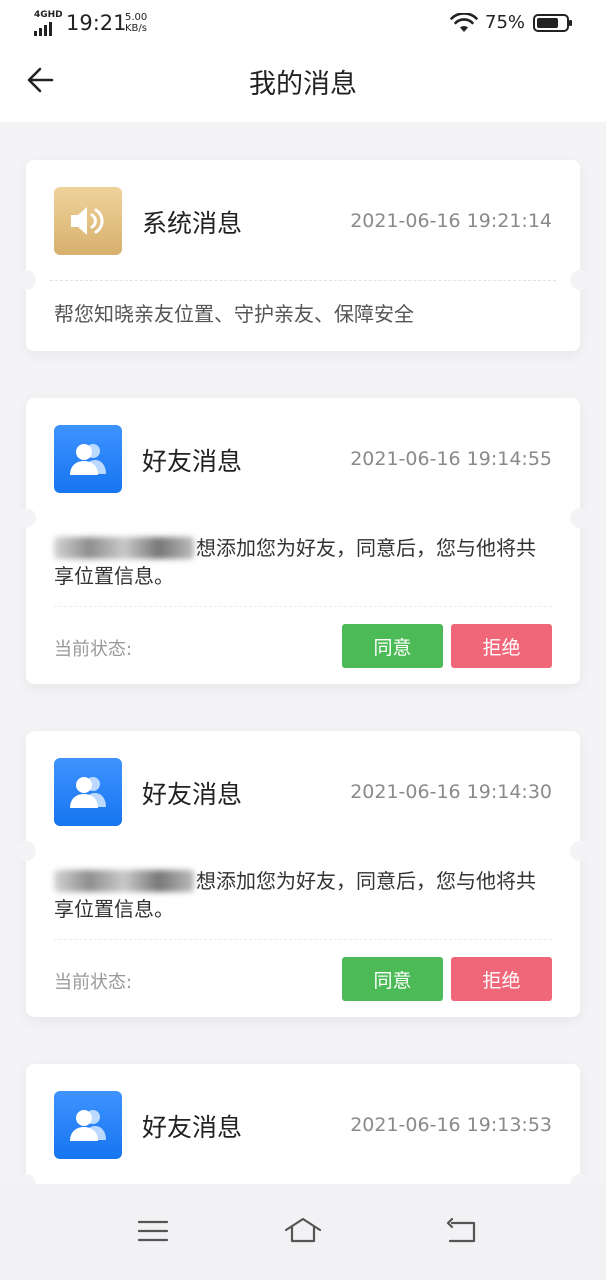 This screenshot has height=1280, width=606. Describe the element at coordinates (153, 1231) in the screenshot. I see `menu-icon` at that location.